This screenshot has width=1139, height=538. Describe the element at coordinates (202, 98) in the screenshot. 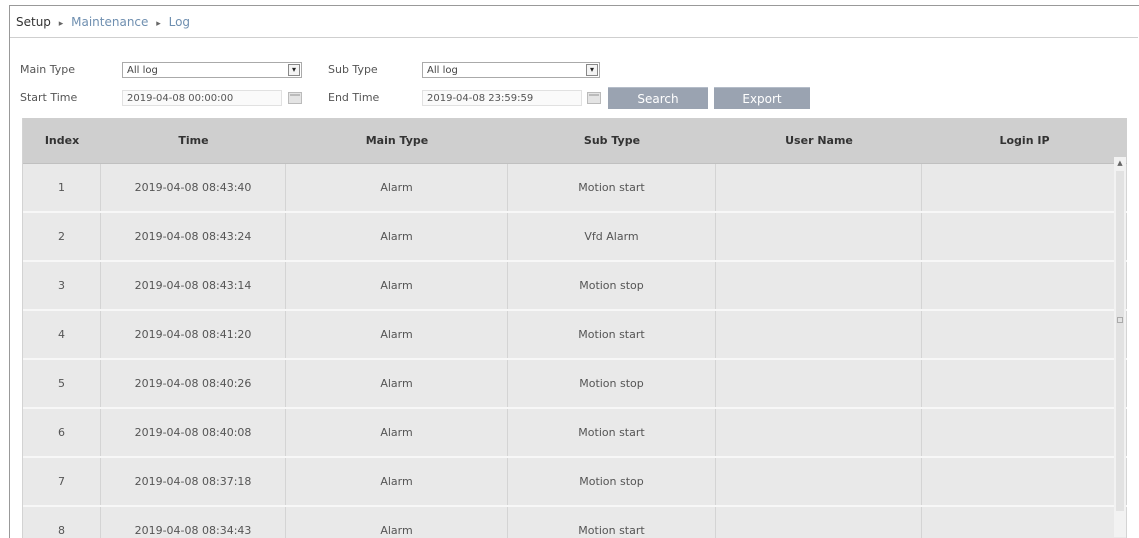

I see `start-time-input: 2019-04-08 00:00:00` at that location.